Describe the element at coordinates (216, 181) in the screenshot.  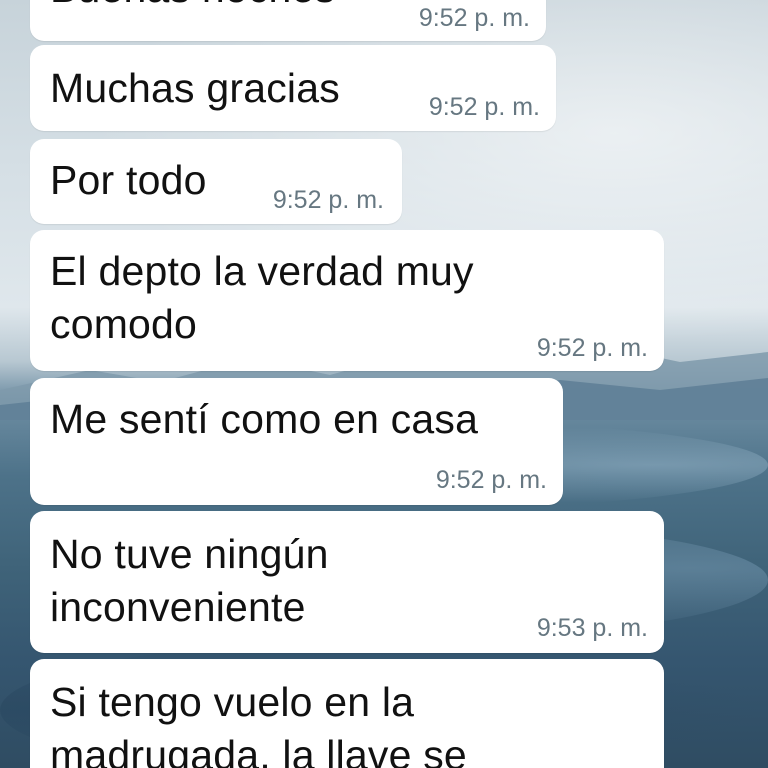
I see `incoming-message-bubble: Por todo 9:52 p. m.` at that location.